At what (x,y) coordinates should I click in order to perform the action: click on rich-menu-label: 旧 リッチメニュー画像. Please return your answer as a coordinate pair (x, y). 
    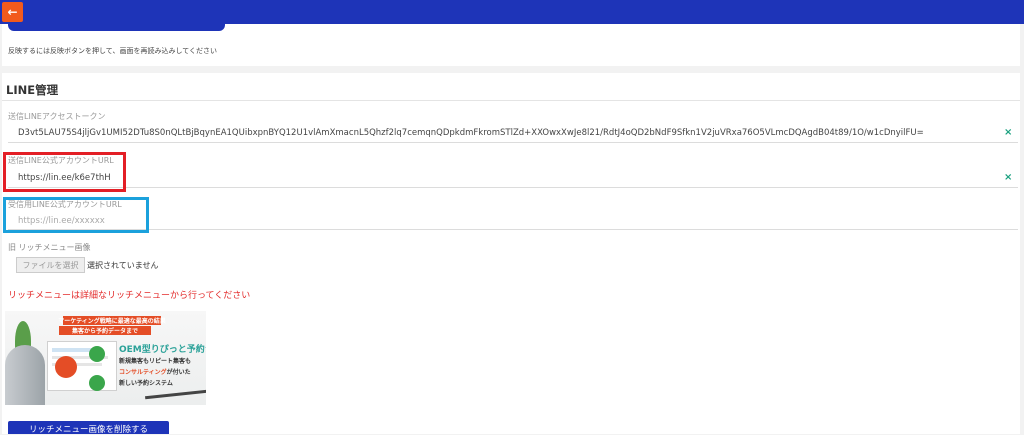
    Looking at the image, I should click on (49, 247).